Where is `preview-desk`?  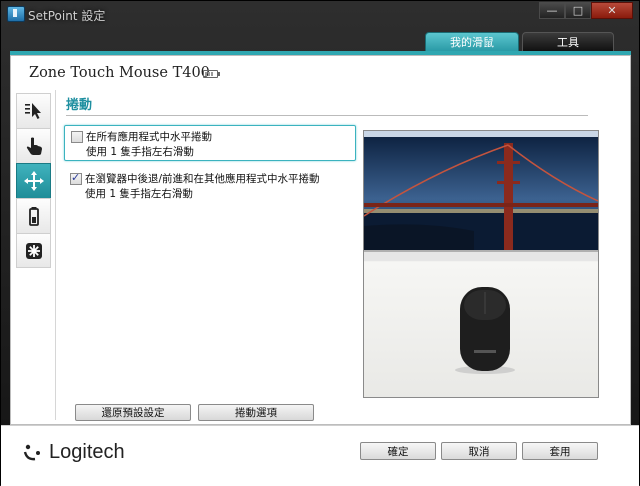 preview-desk is located at coordinates (481, 329).